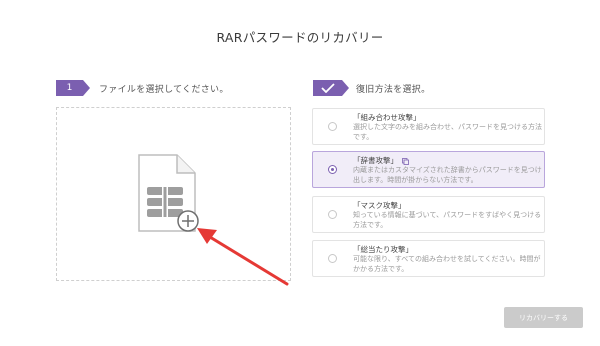 The height and width of the screenshot is (346, 600). Describe the element at coordinates (69, 88) in the screenshot. I see `step-1-number: 1` at that location.